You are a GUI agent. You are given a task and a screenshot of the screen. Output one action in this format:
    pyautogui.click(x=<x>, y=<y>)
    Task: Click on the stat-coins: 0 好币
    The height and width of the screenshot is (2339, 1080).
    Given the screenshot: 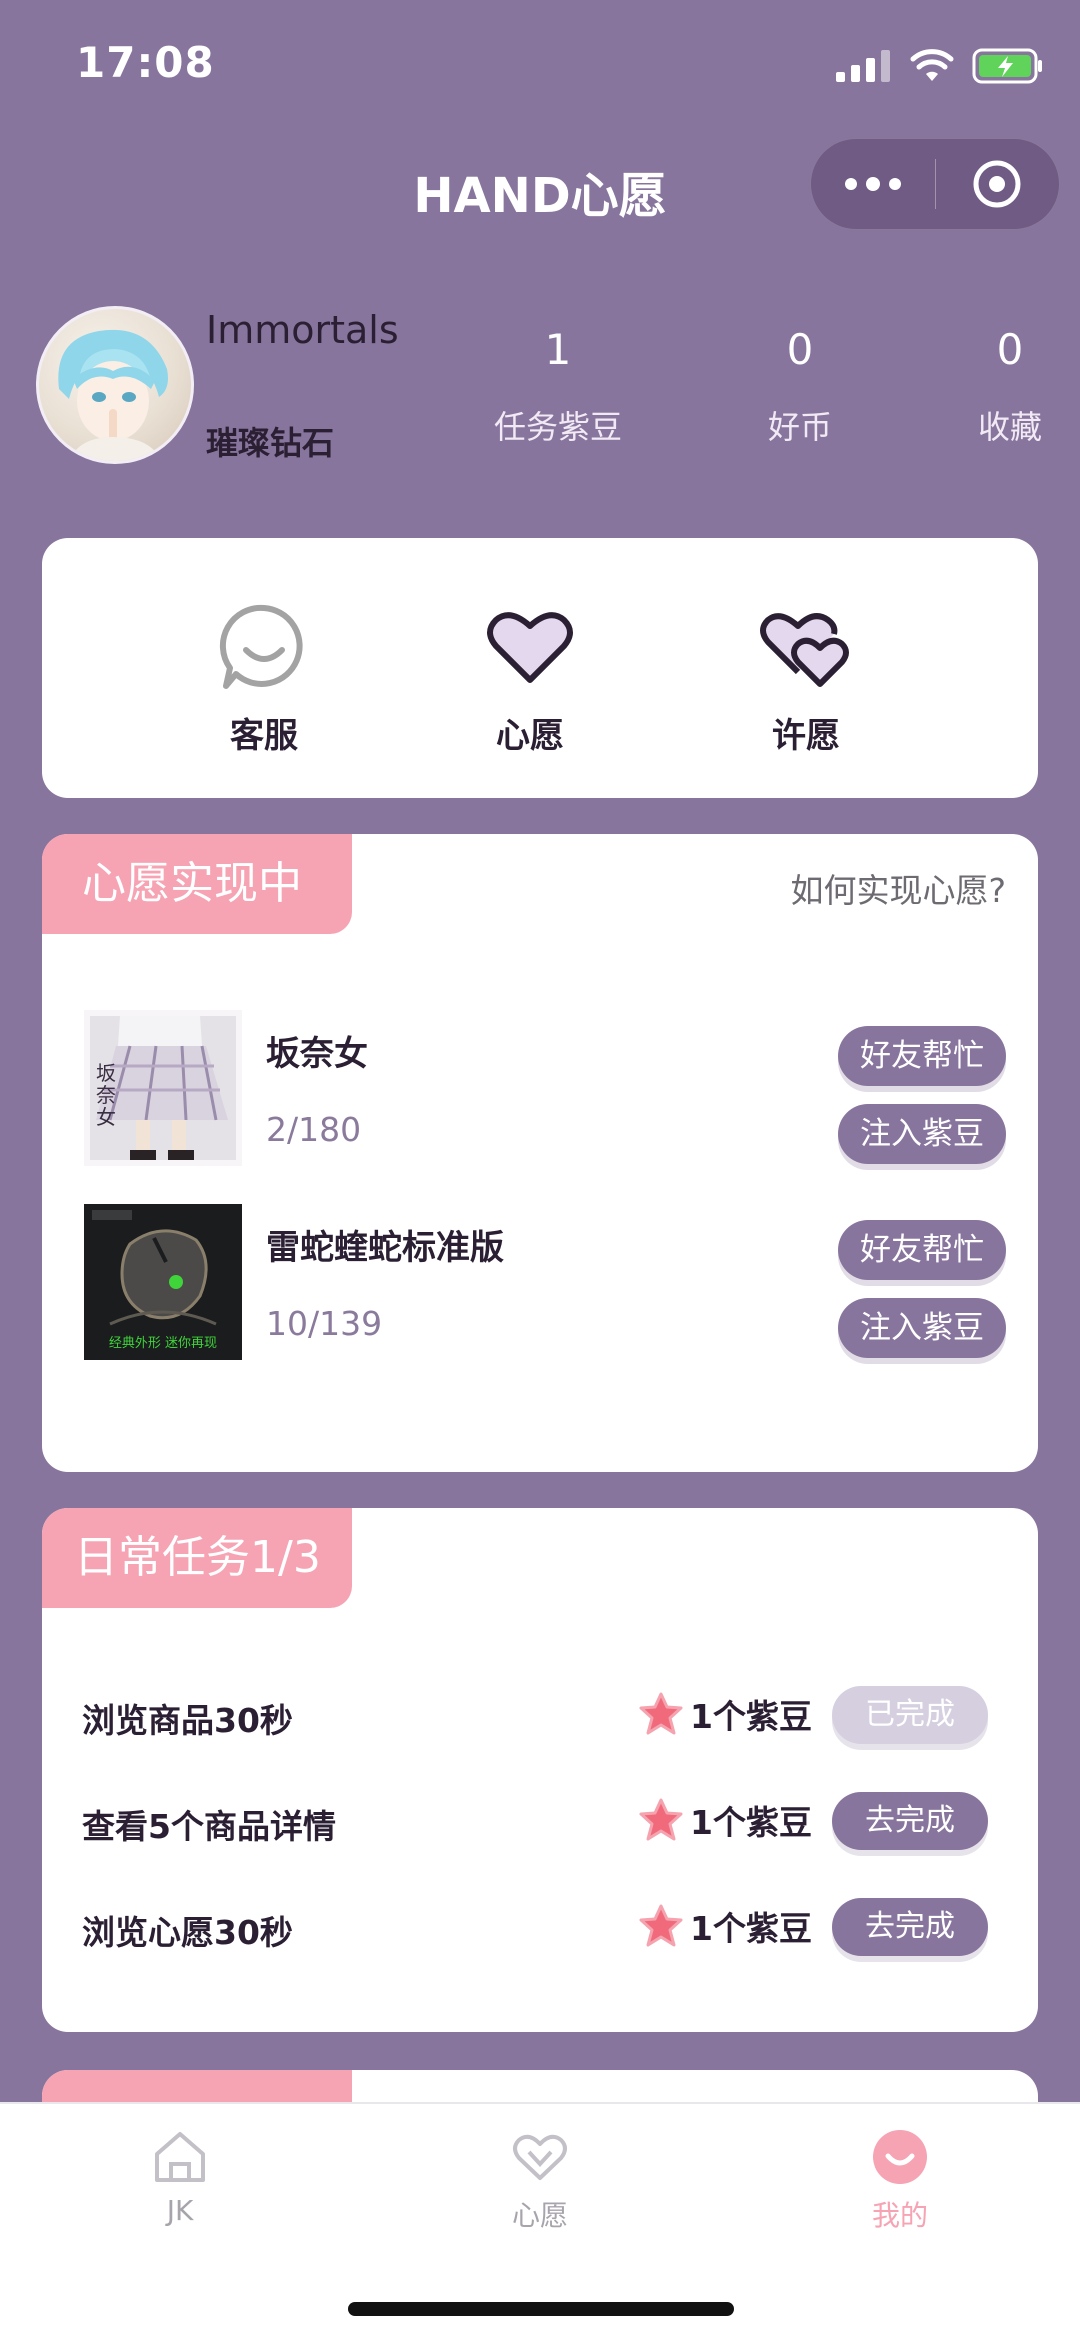 What is the action you would take?
    pyautogui.click(x=800, y=384)
    